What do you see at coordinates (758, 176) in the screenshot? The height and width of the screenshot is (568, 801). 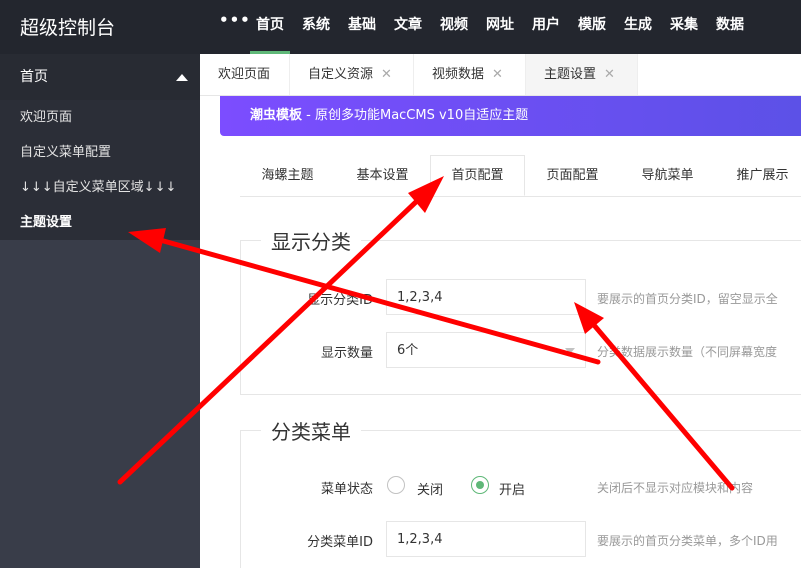 I see `subtab-promo-display: 推广展示` at bounding box center [758, 176].